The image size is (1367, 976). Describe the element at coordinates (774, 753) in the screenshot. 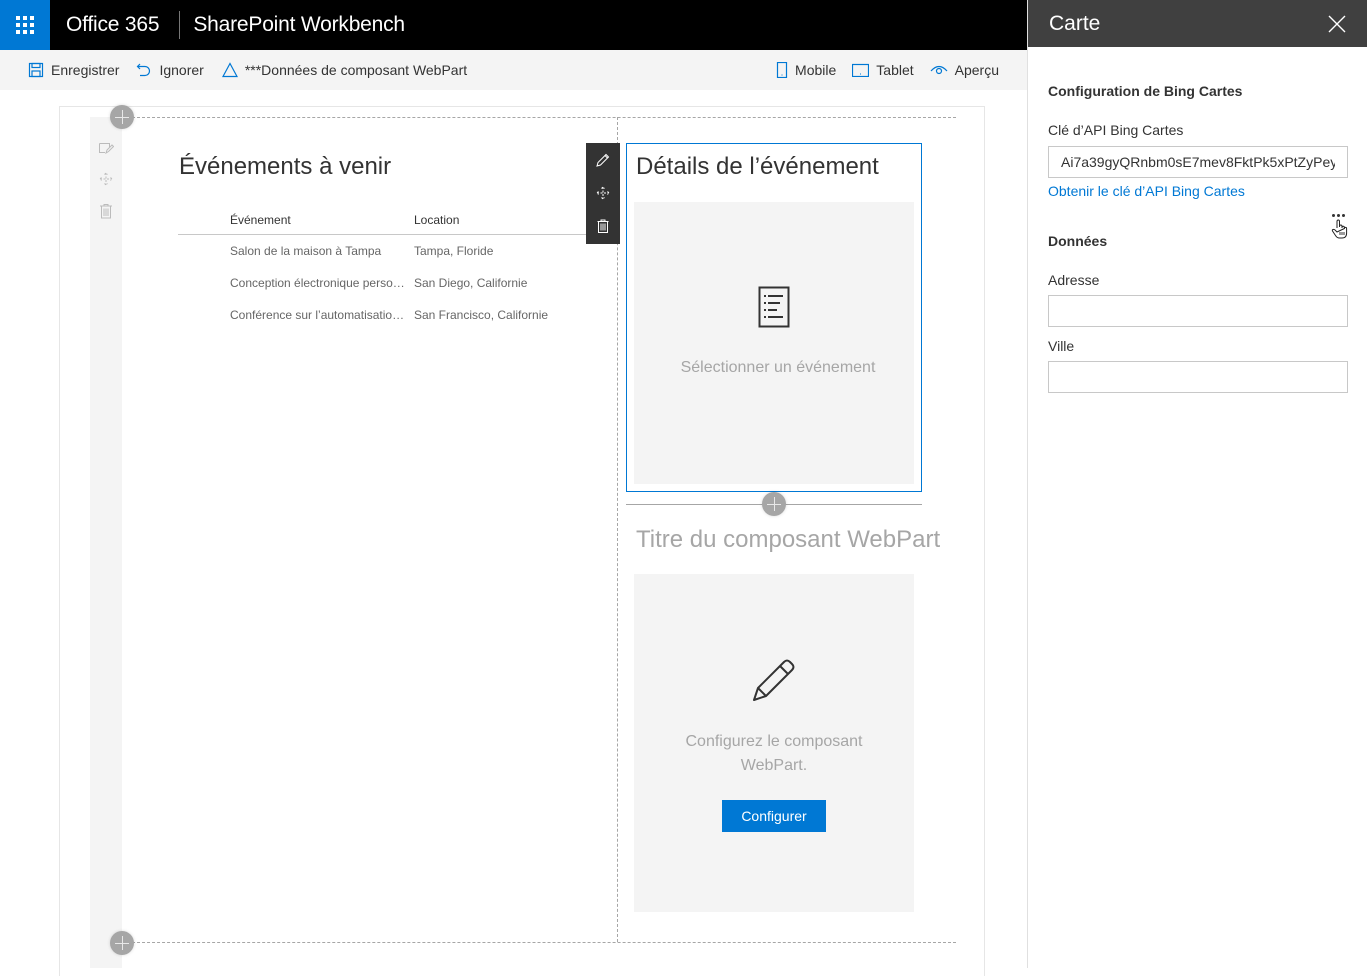

I see `configure-webpart-text: Configurez le composant WebPart.` at that location.